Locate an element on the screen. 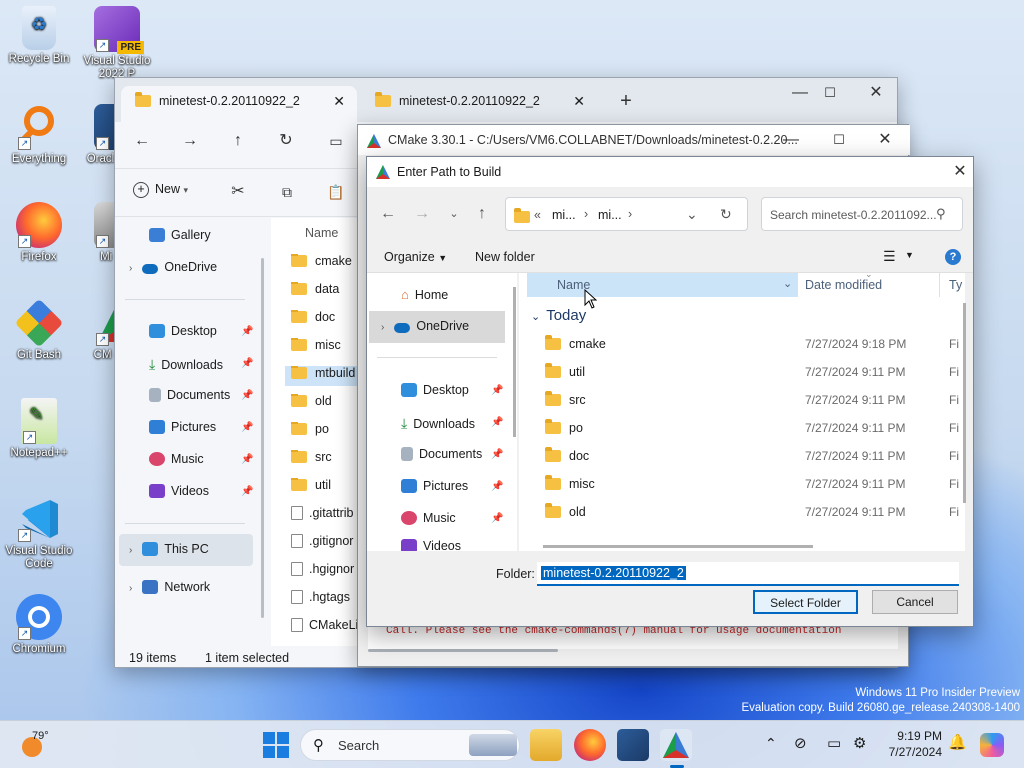  overflow-chevron: « is located at coordinates (537, 215).